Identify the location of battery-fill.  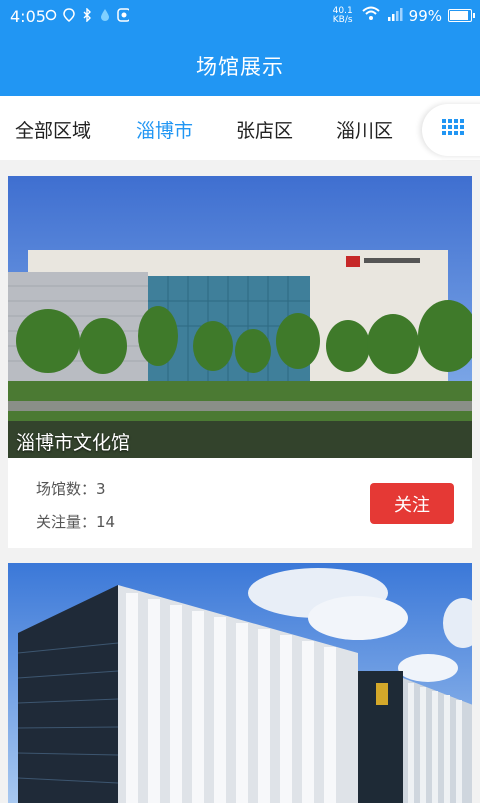
(459, 15).